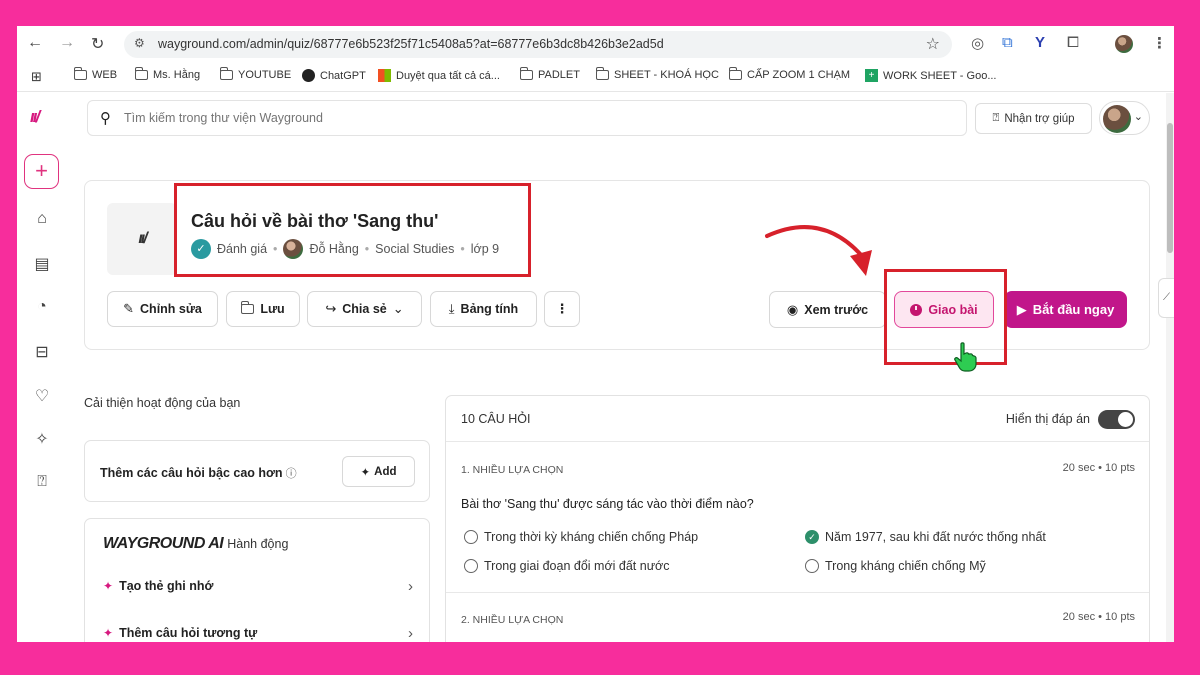  Describe the element at coordinates (1124, 44) in the screenshot. I see `profile-avatar` at that location.